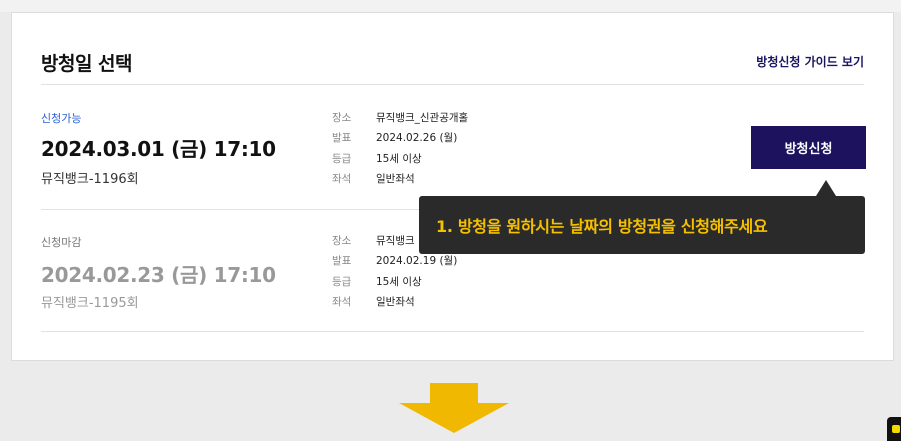 The width and height of the screenshot is (901, 441). What do you see at coordinates (810, 61) in the screenshot?
I see `guide-link: 방청신청 가이드 보기` at bounding box center [810, 61].